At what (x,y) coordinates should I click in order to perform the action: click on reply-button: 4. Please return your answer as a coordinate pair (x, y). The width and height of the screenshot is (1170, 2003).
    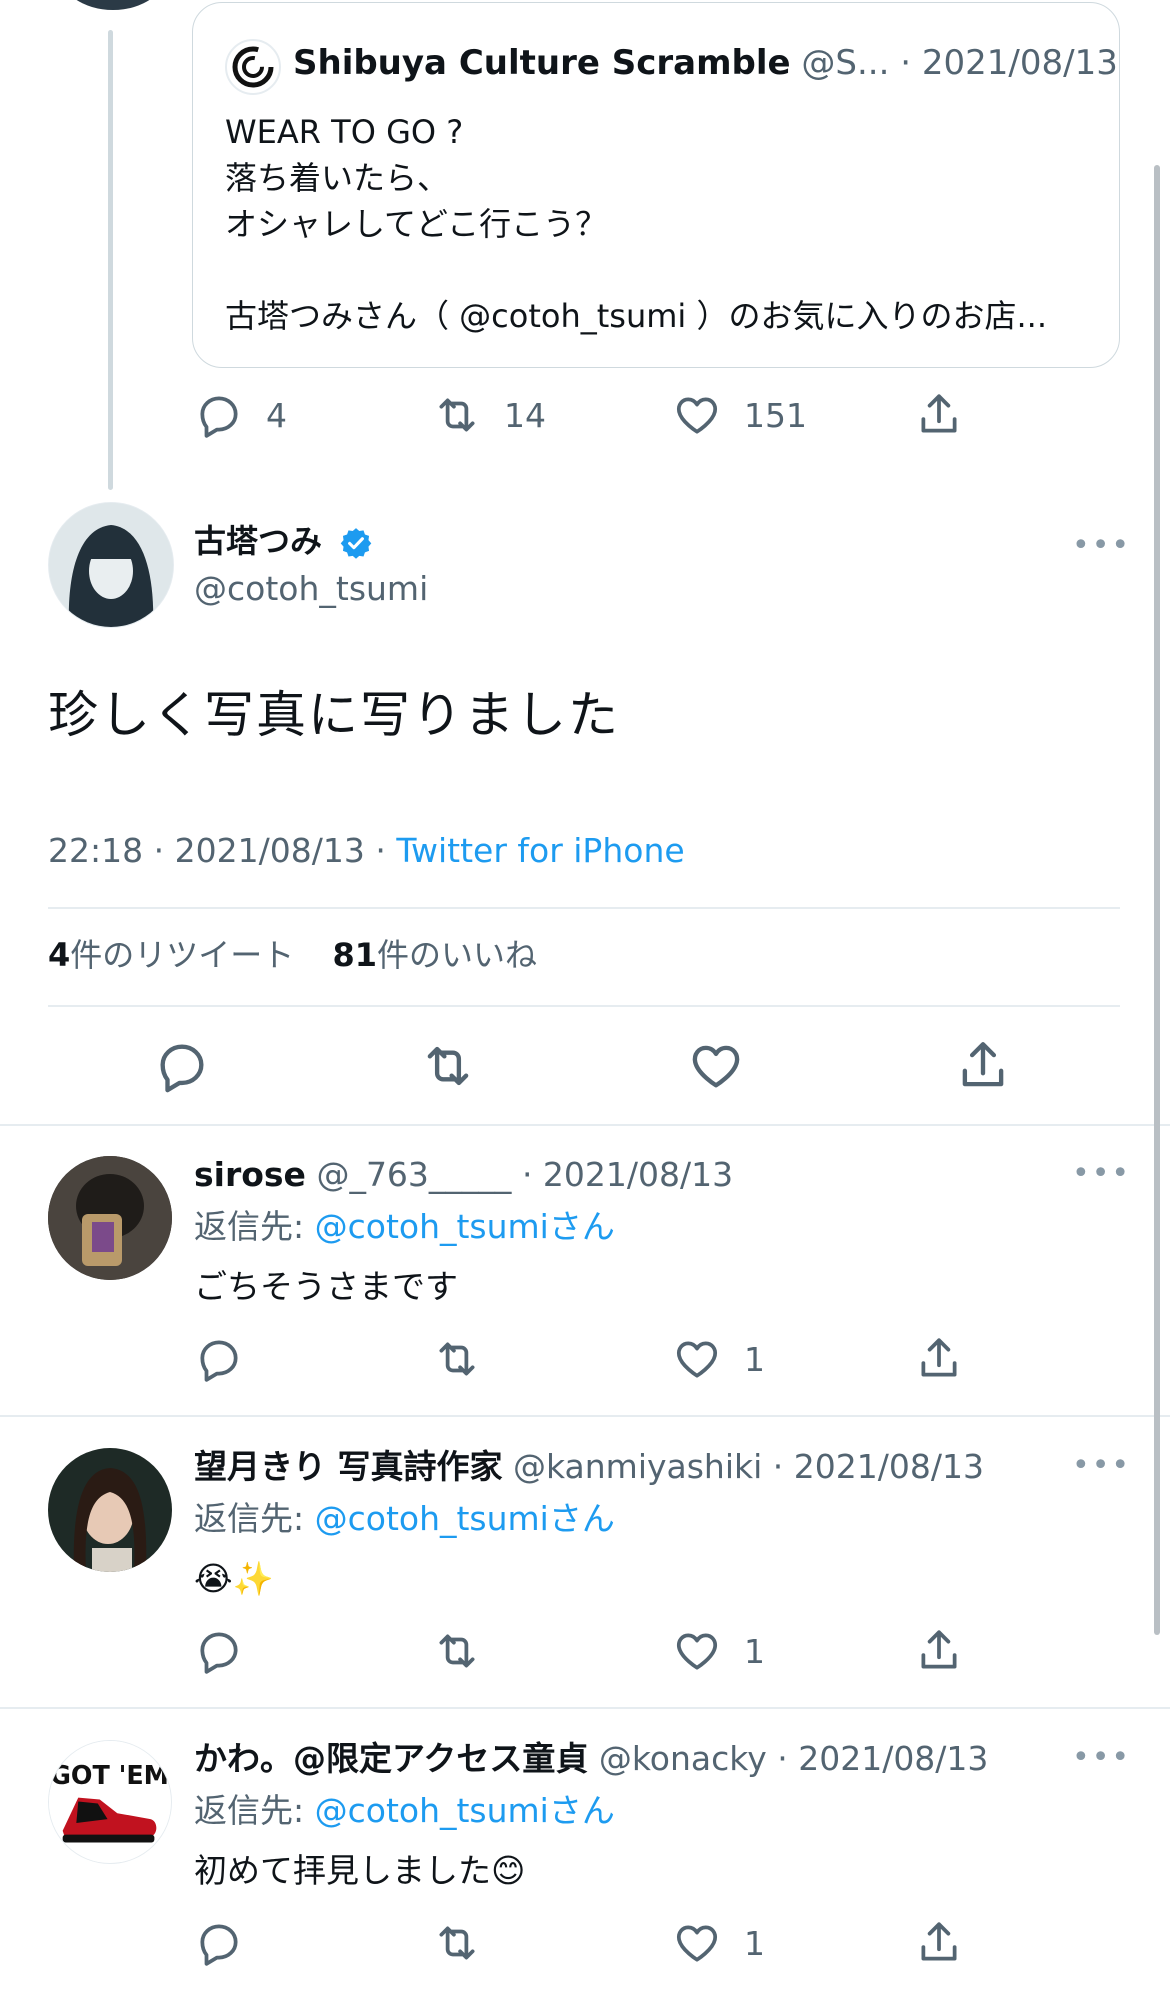
    Looking at the image, I should click on (240, 415).